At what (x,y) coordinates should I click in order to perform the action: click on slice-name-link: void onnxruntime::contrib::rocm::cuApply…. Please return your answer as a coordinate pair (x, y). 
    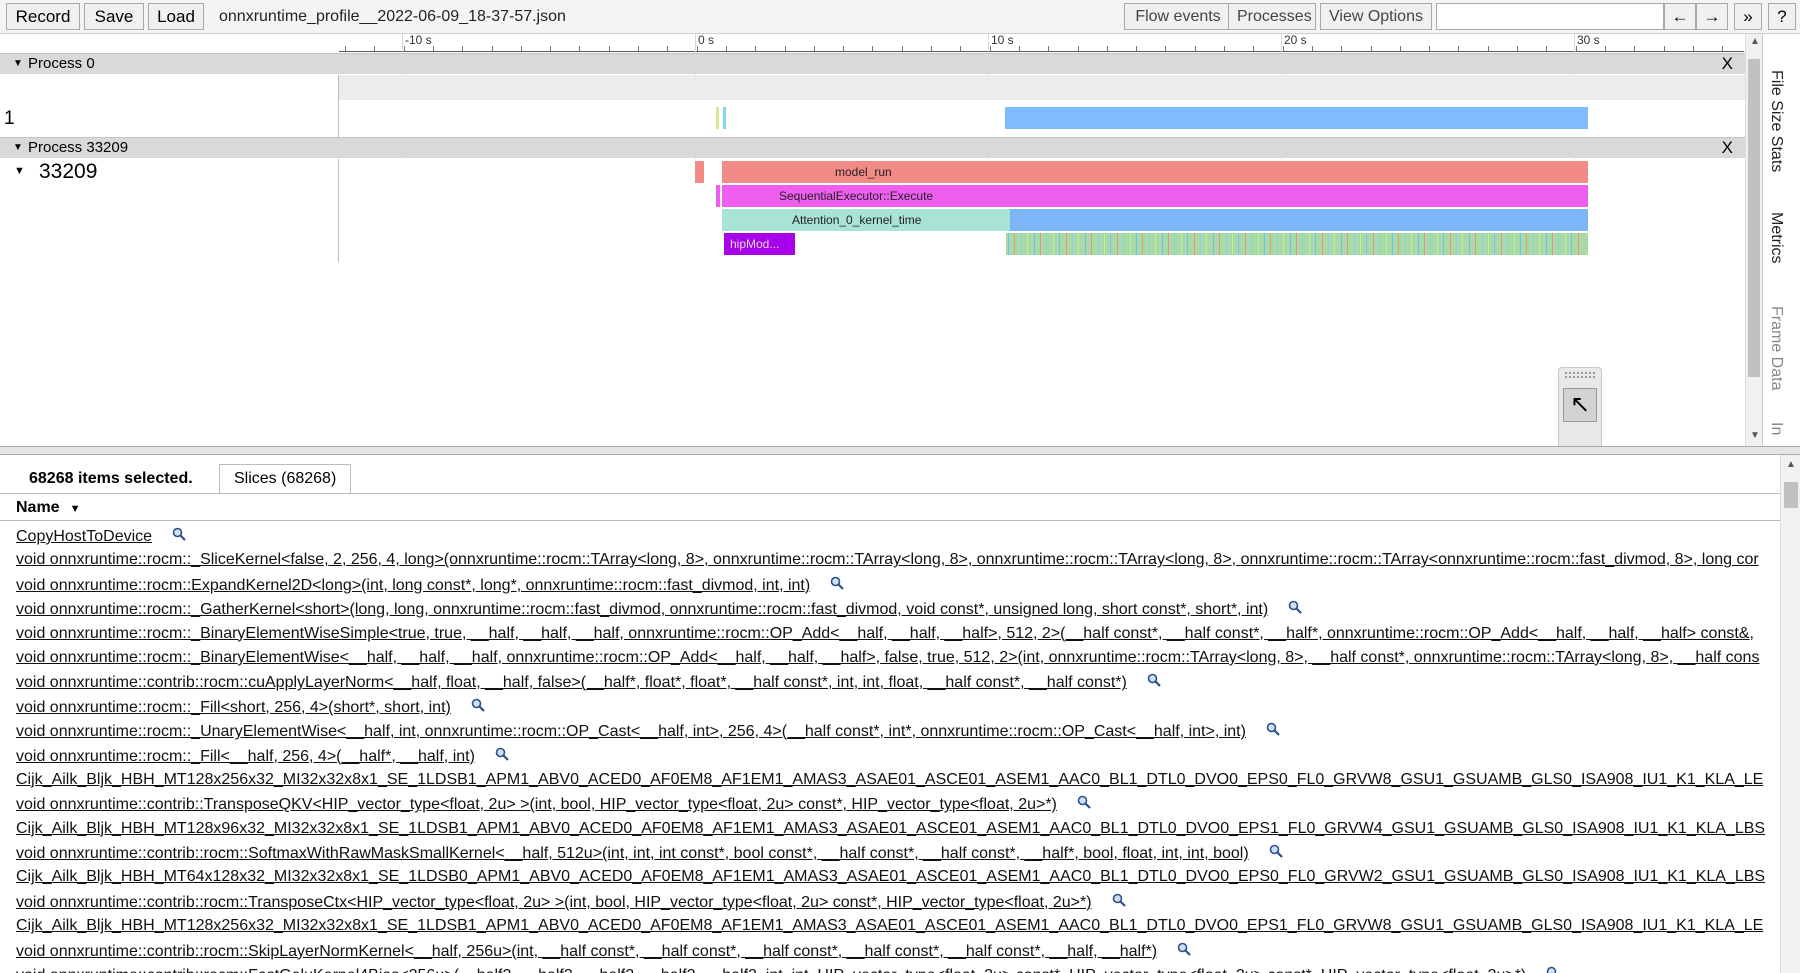
    Looking at the image, I should click on (571, 682).